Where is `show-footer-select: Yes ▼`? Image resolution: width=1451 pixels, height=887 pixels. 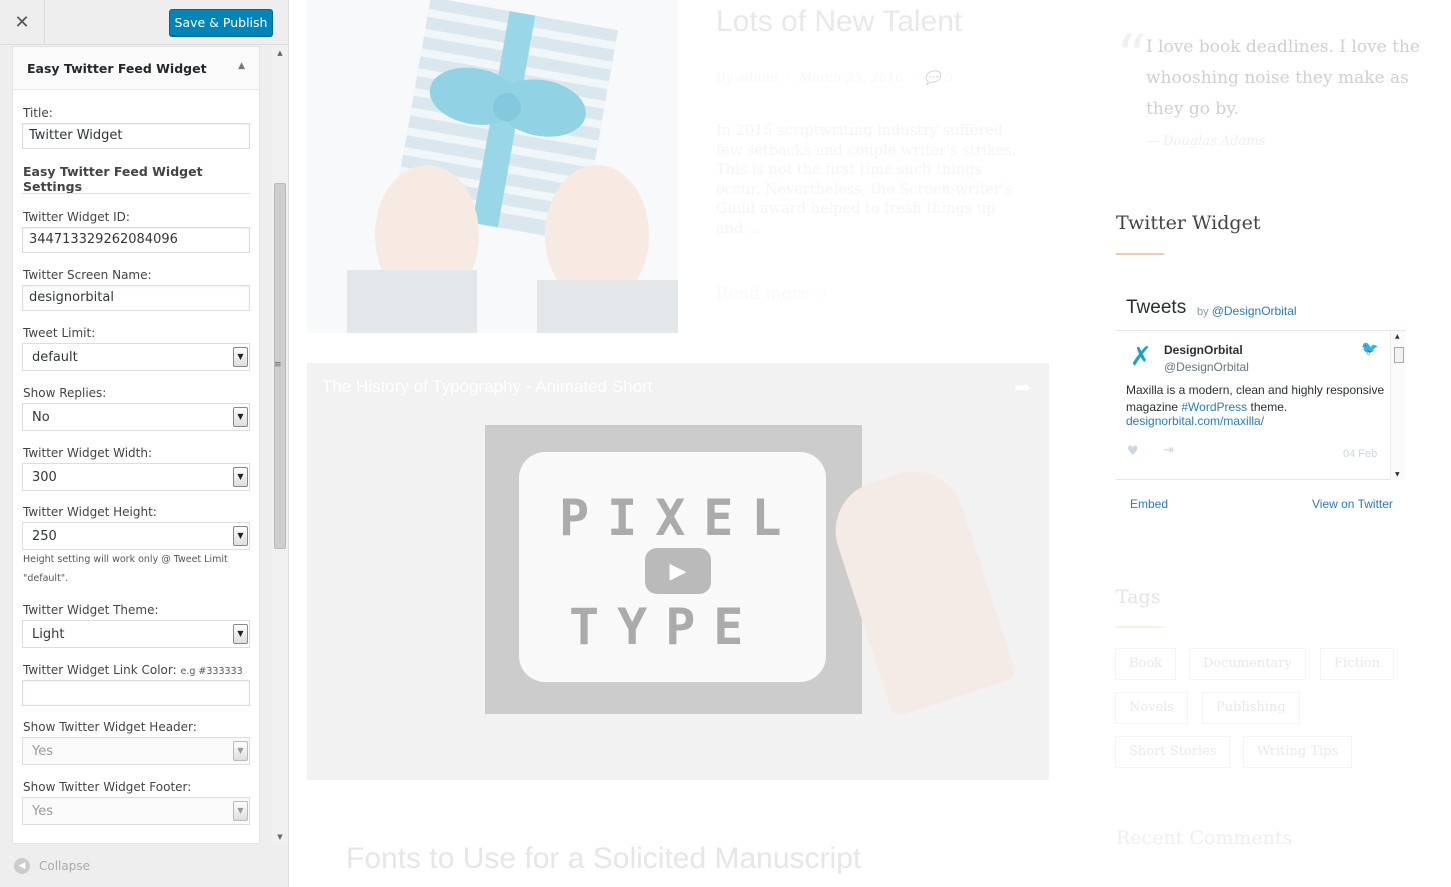 show-footer-select: Yes ▼ is located at coordinates (136, 811).